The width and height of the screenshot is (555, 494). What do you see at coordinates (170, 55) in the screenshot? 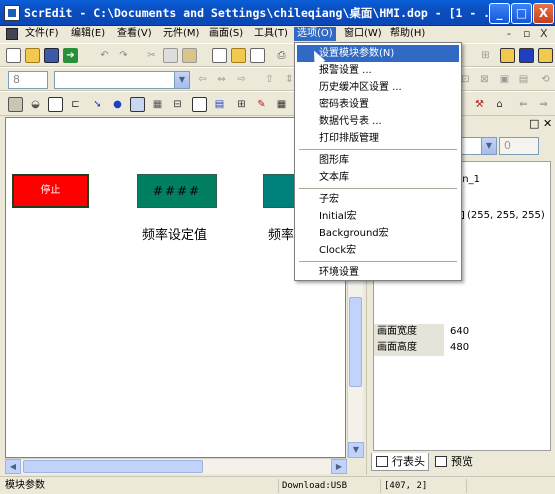
I see `copy-icon` at bounding box center [170, 55].